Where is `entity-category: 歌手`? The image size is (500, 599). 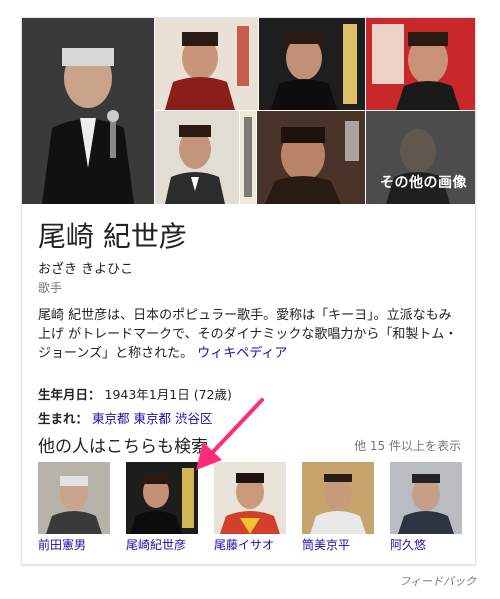 entity-category: 歌手 is located at coordinates (50, 288).